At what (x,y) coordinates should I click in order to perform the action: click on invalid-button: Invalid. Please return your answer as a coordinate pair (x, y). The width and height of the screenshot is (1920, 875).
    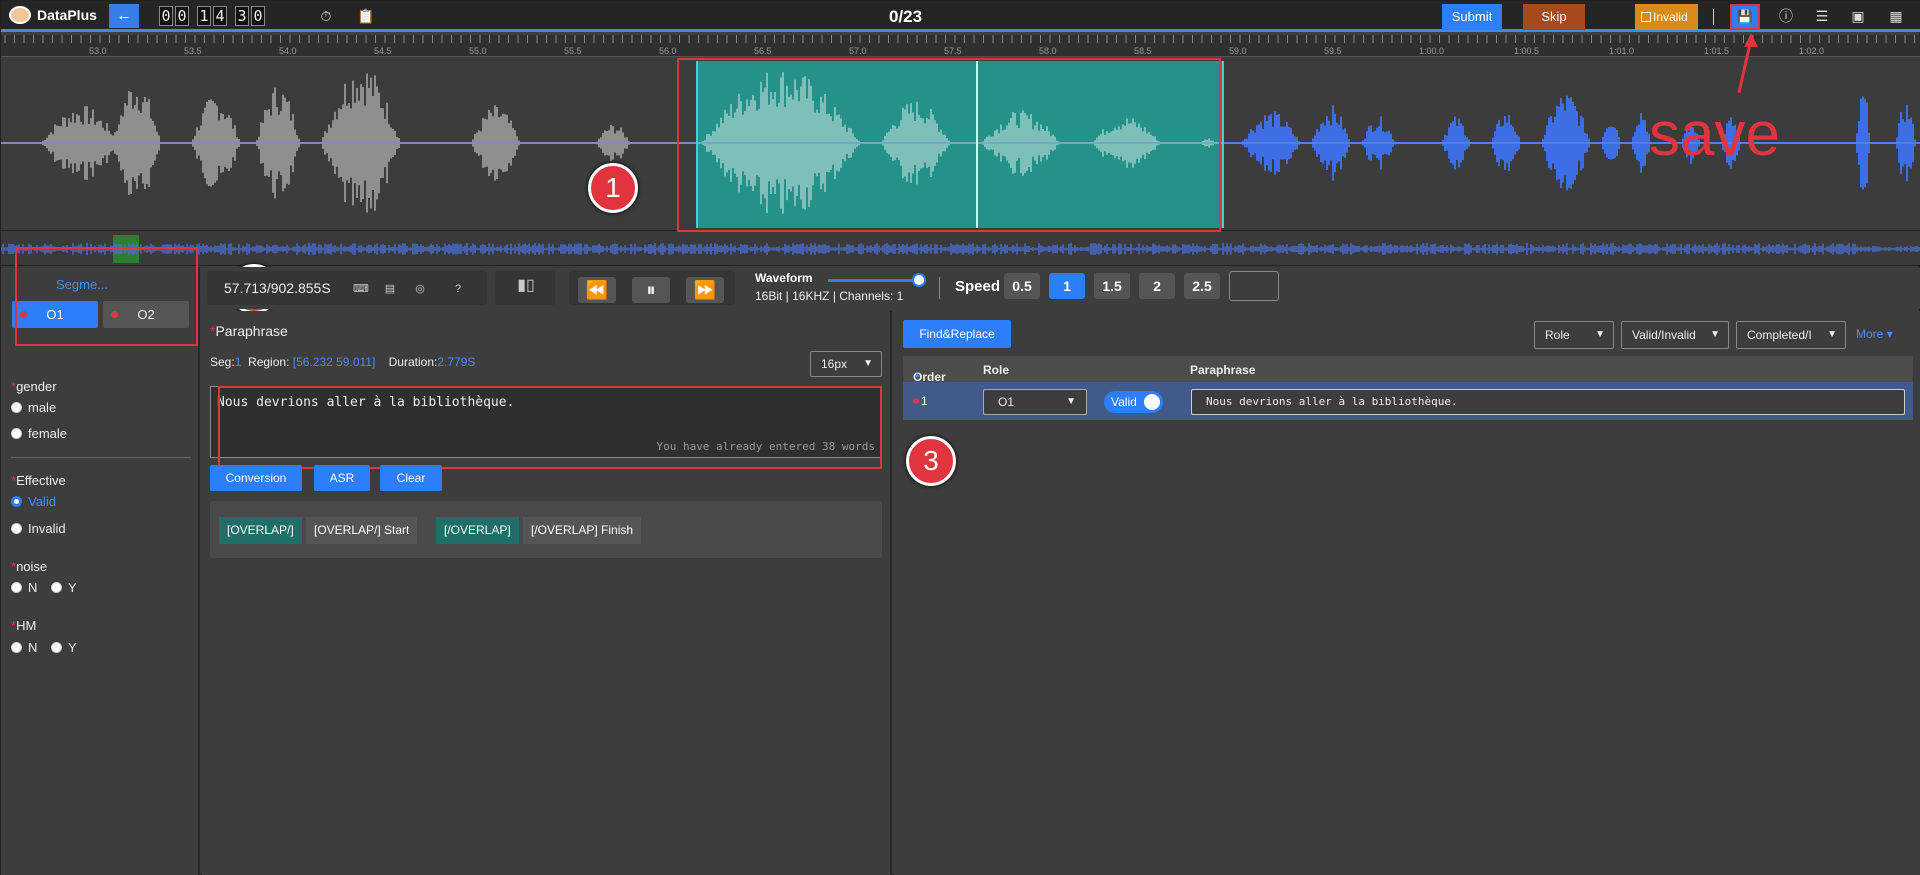
    Looking at the image, I should click on (1666, 17).